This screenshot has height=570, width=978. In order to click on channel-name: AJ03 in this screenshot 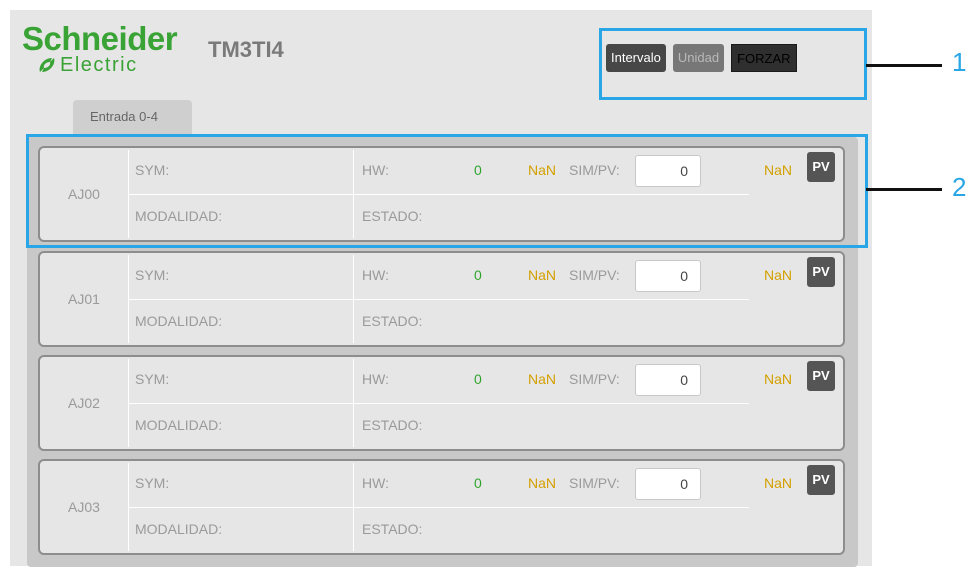, I will do `click(84, 507)`.